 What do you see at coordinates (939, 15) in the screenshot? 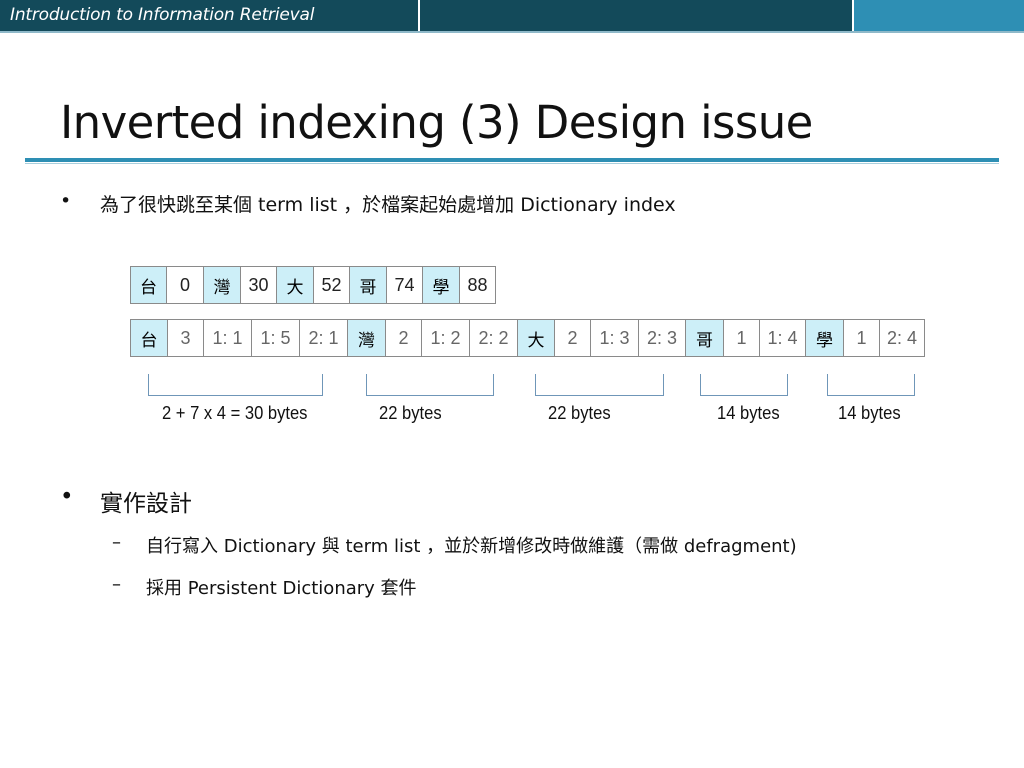
I see `header-segment-right` at bounding box center [939, 15].